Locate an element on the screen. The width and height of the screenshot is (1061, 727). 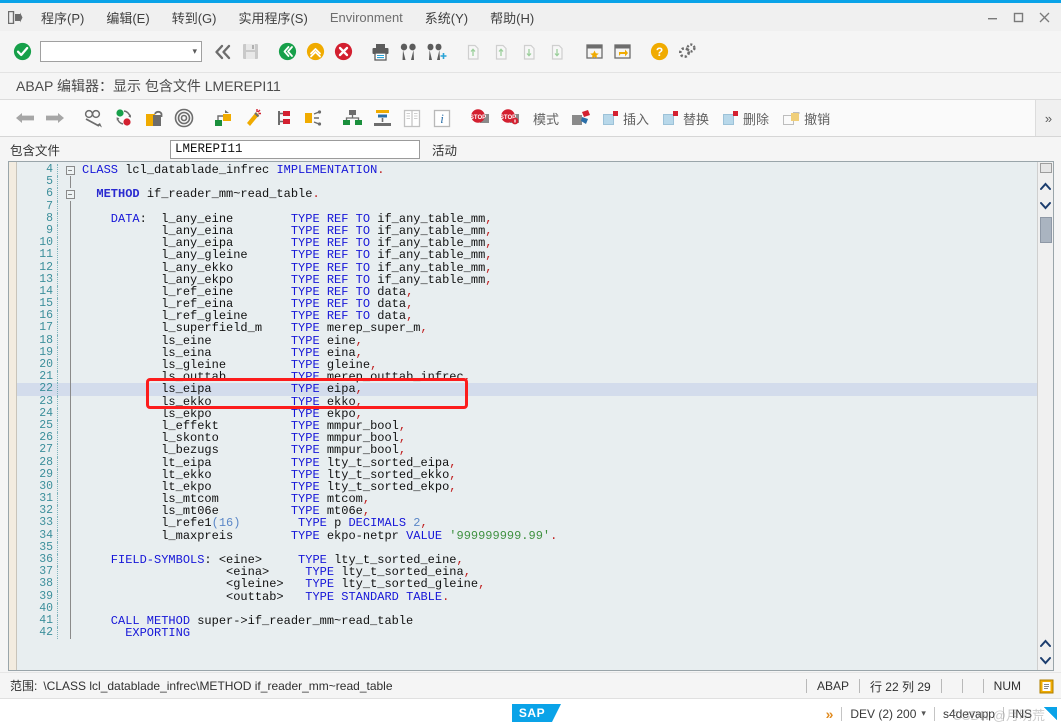
info-icon: i is located at coordinates (442, 118).